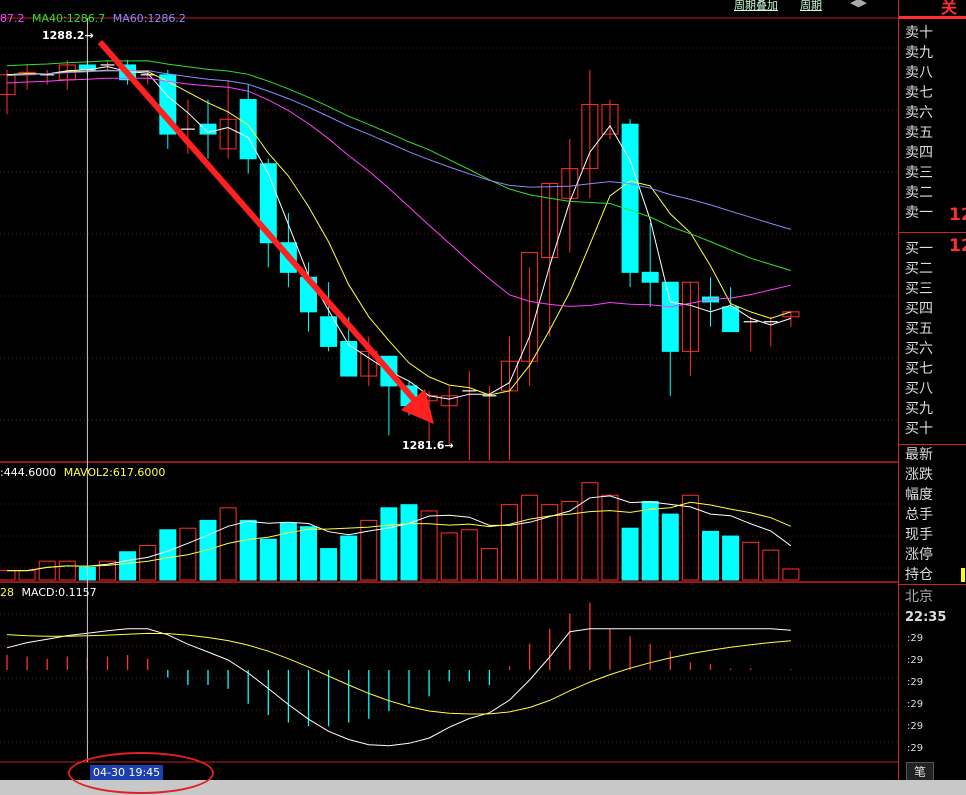  Describe the element at coordinates (932, 584) in the screenshot. I see `sidebar-divider-city` at that location.